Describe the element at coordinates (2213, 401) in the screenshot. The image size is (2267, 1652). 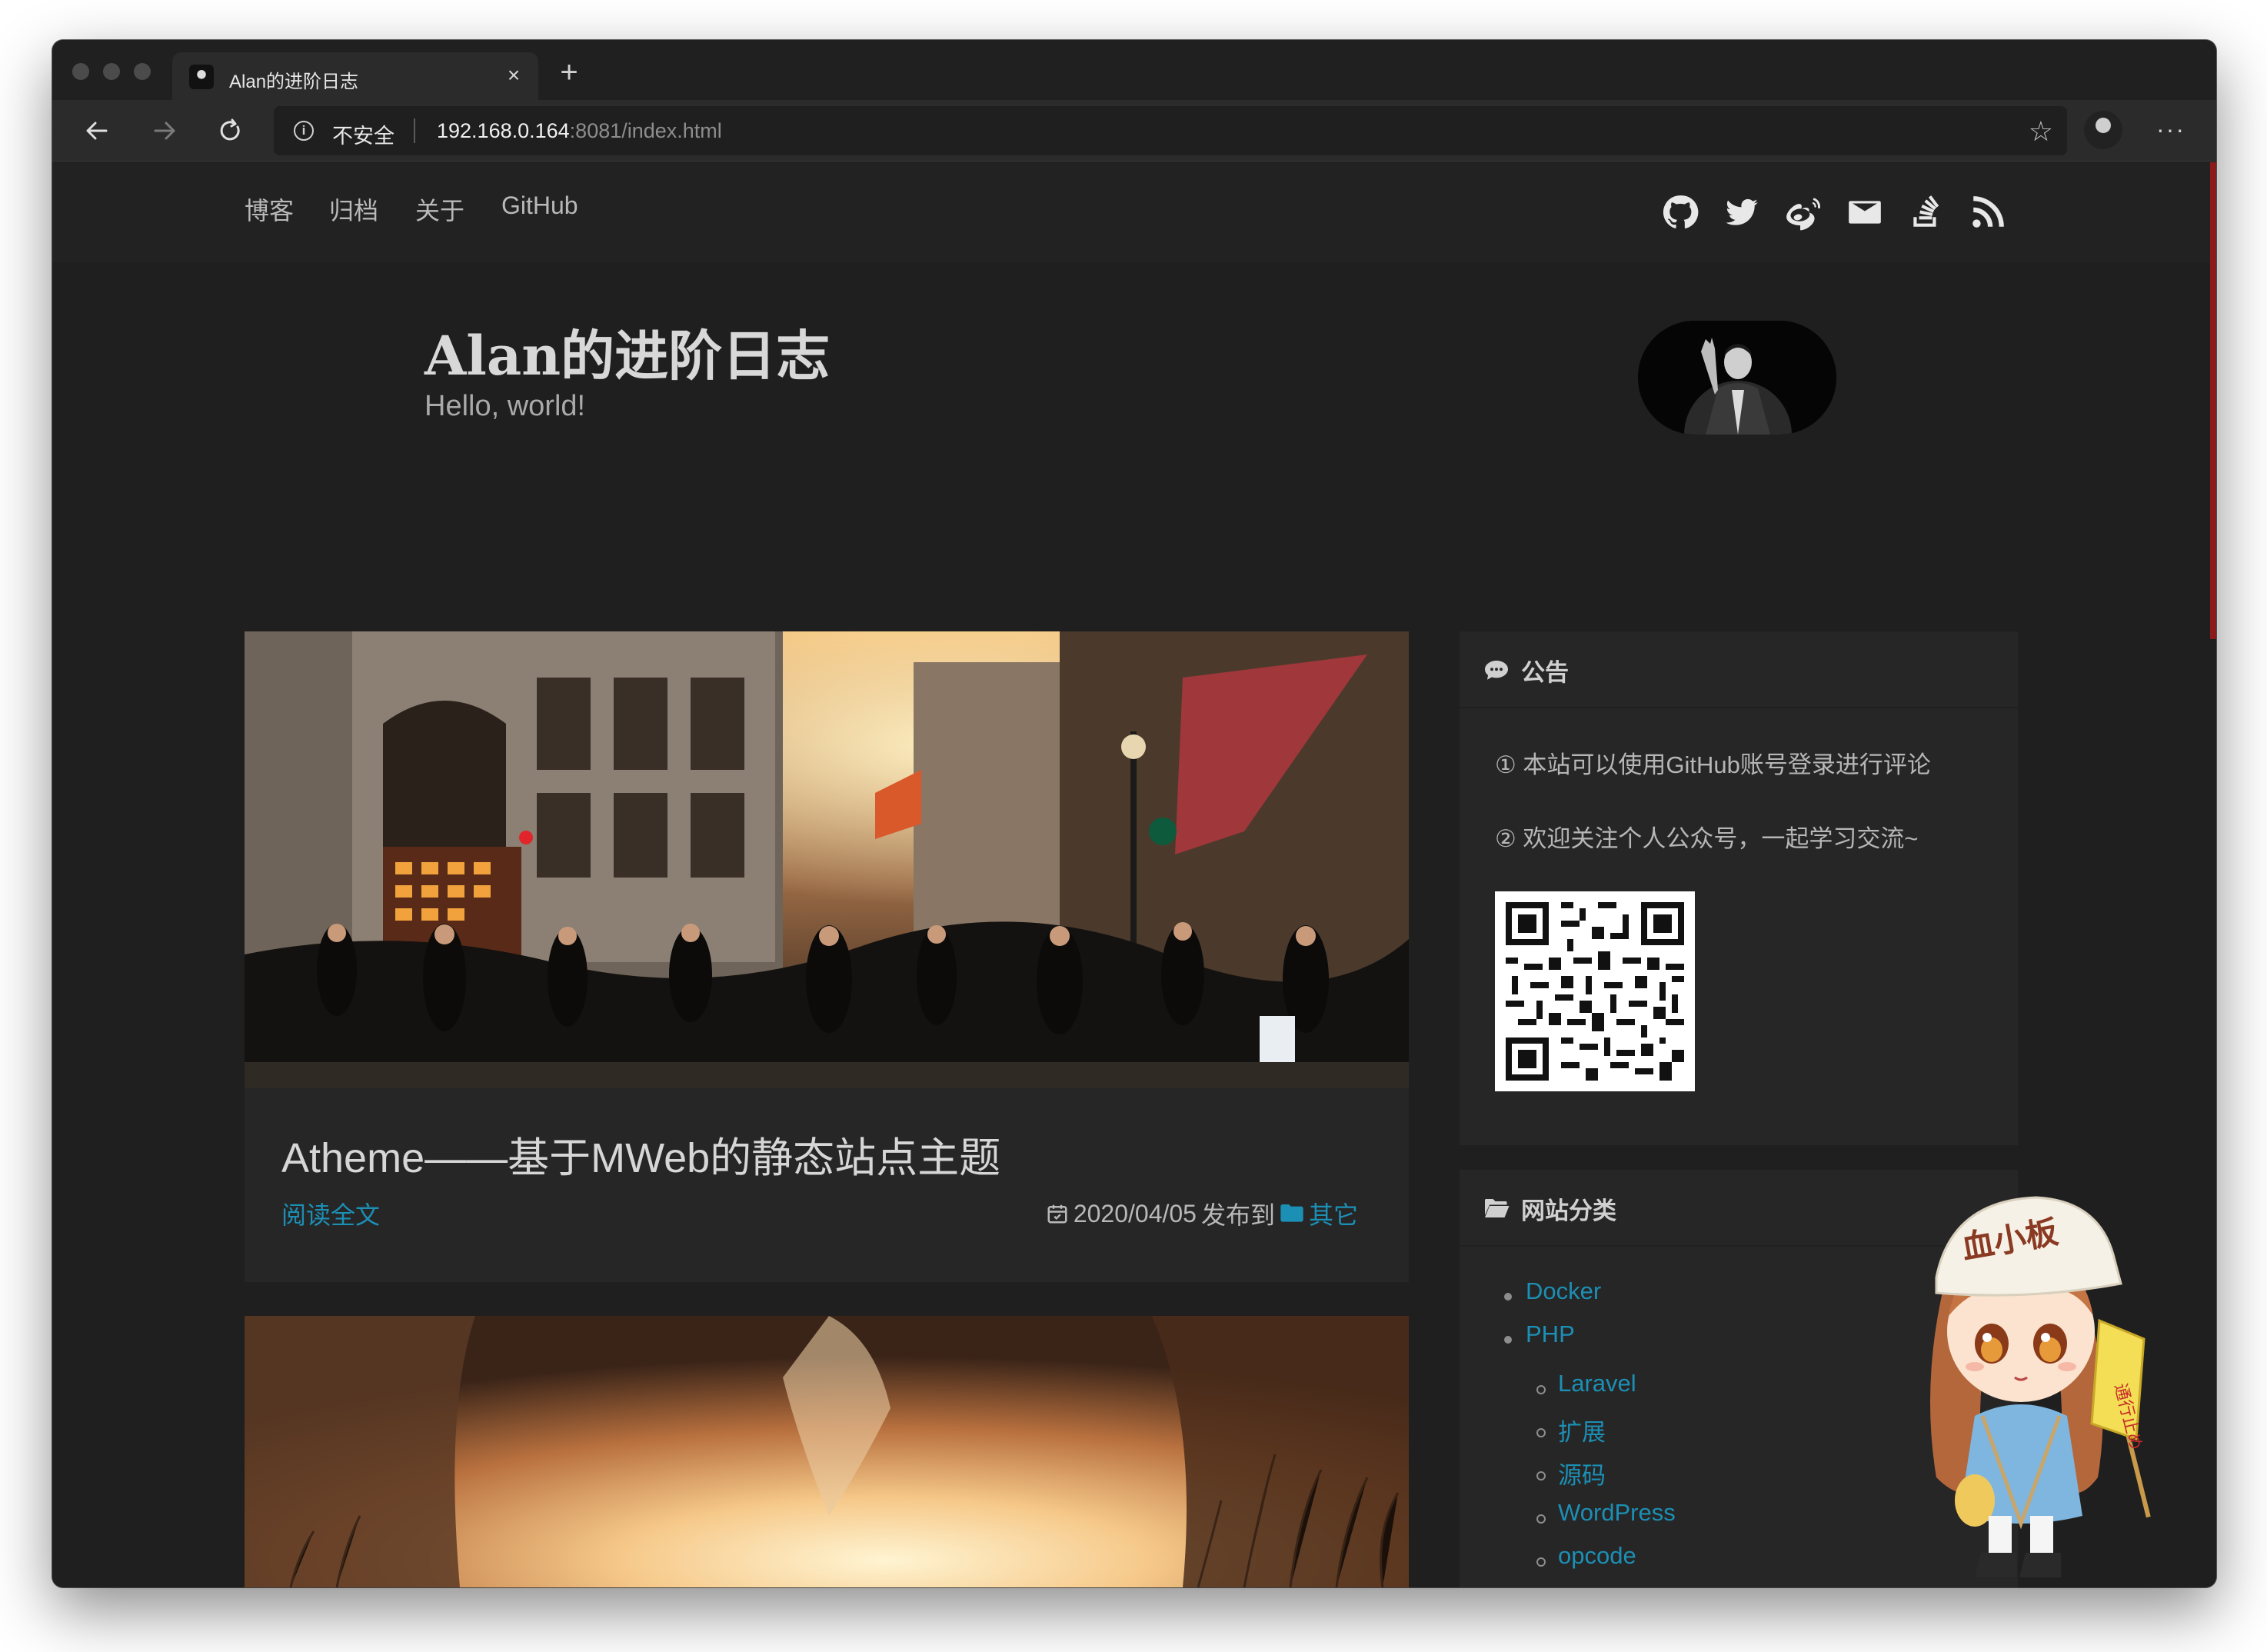
I see `scrollbar-thumb` at that location.